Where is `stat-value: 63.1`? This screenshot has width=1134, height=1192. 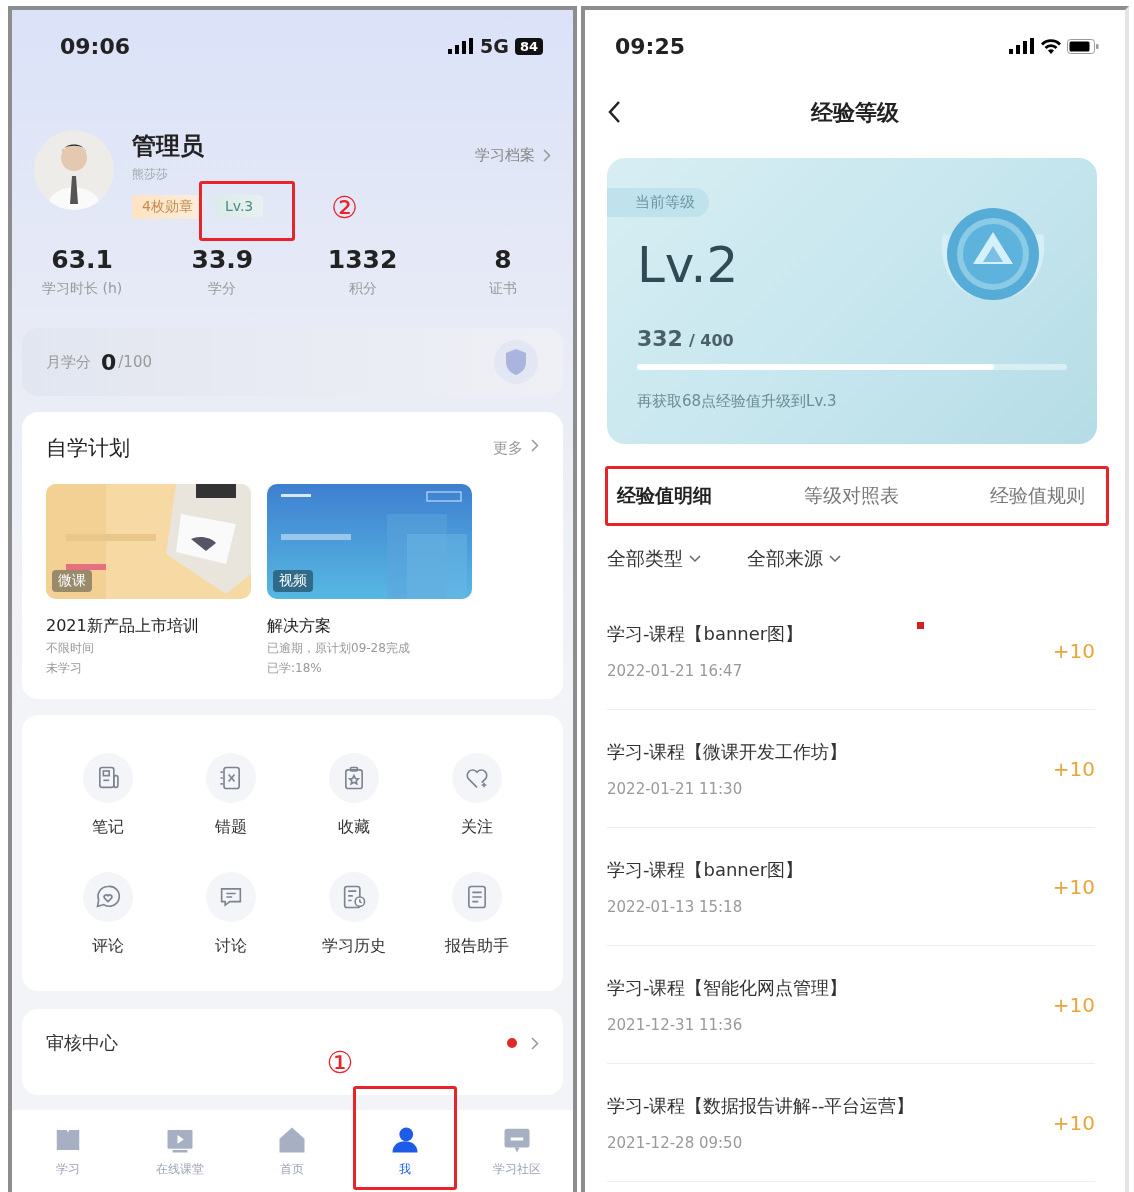
stat-value: 63.1 is located at coordinates (82, 259).